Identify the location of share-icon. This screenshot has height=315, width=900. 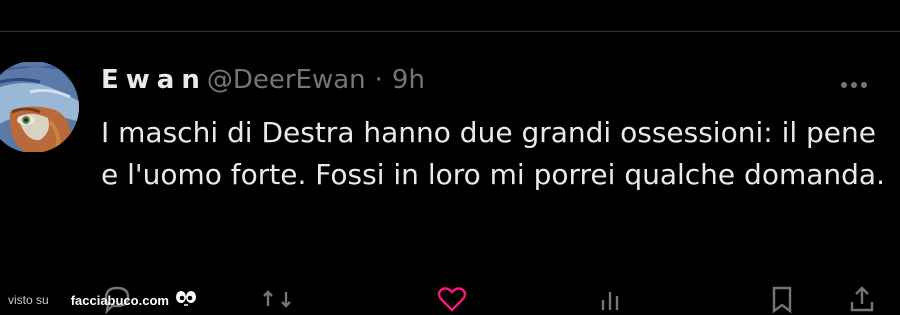
(862, 298).